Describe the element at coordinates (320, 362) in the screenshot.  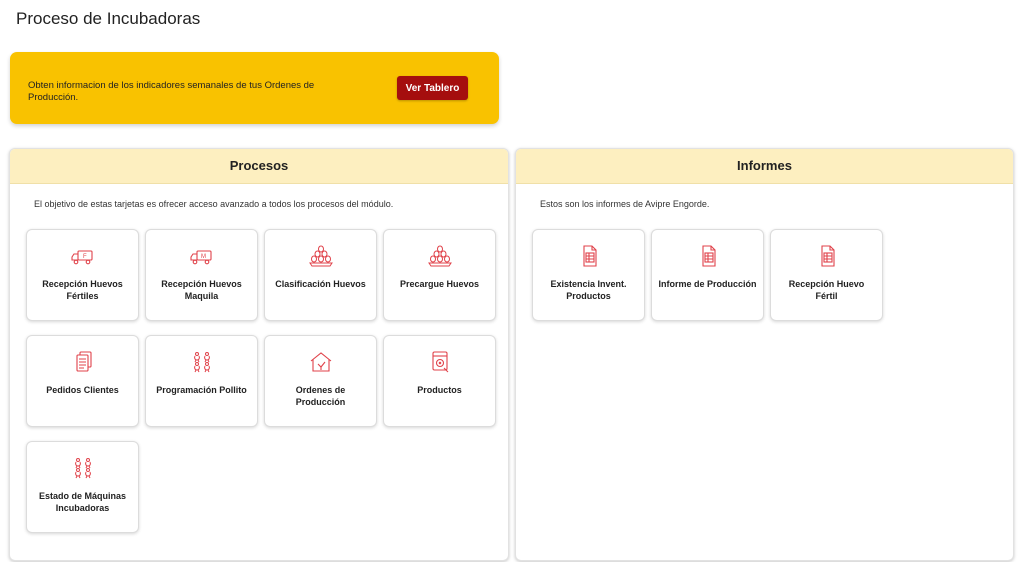
I see `house-icon` at that location.